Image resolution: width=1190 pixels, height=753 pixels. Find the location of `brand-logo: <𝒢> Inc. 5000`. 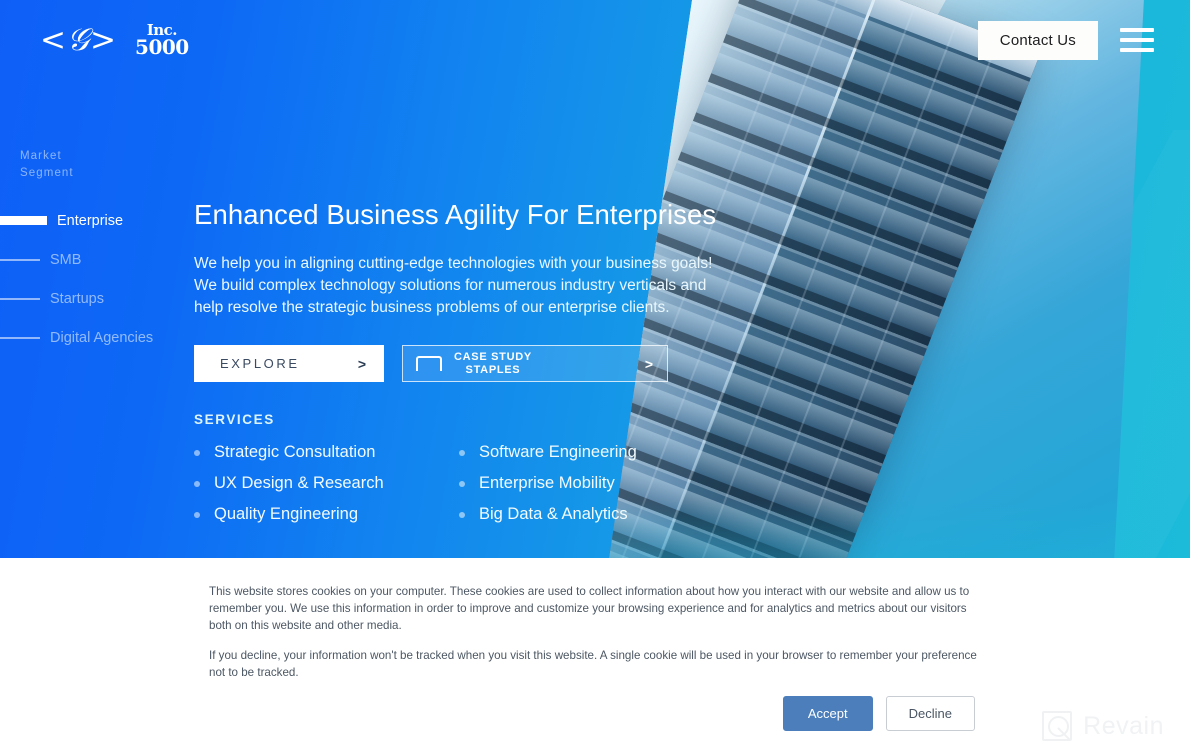

brand-logo: <𝒢> Inc. 5000 is located at coordinates (114, 40).